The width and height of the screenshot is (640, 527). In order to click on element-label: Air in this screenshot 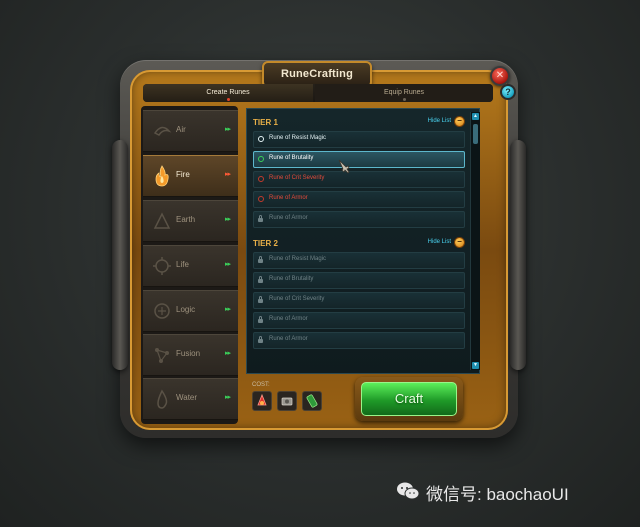, I will do `click(181, 129)`.